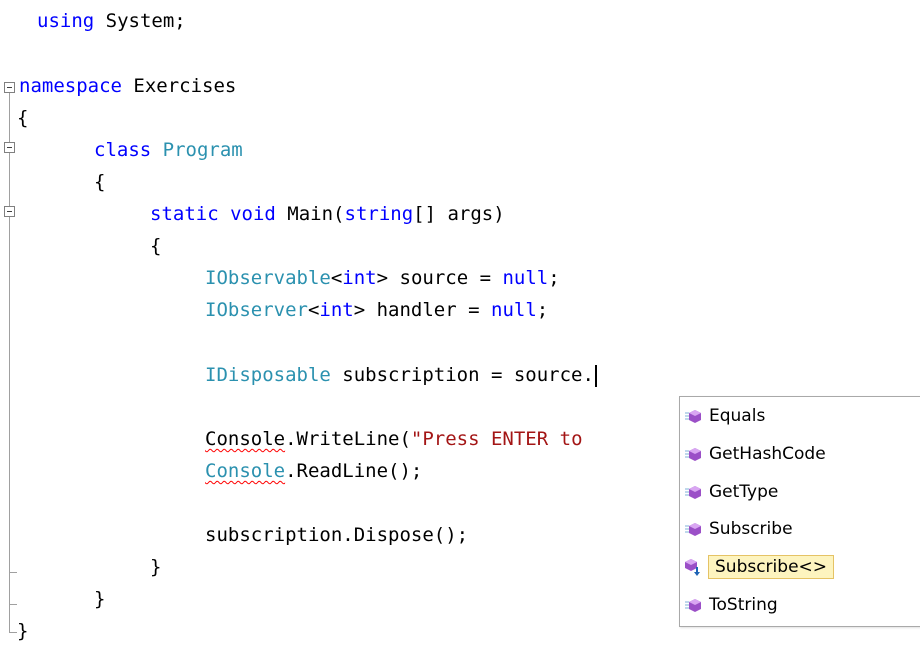 Image resolution: width=920 pixels, height=648 pixels. Describe the element at coordinates (394, 439) in the screenshot. I see `code-line: Console.WriteLine("Press ENTER to` at that location.